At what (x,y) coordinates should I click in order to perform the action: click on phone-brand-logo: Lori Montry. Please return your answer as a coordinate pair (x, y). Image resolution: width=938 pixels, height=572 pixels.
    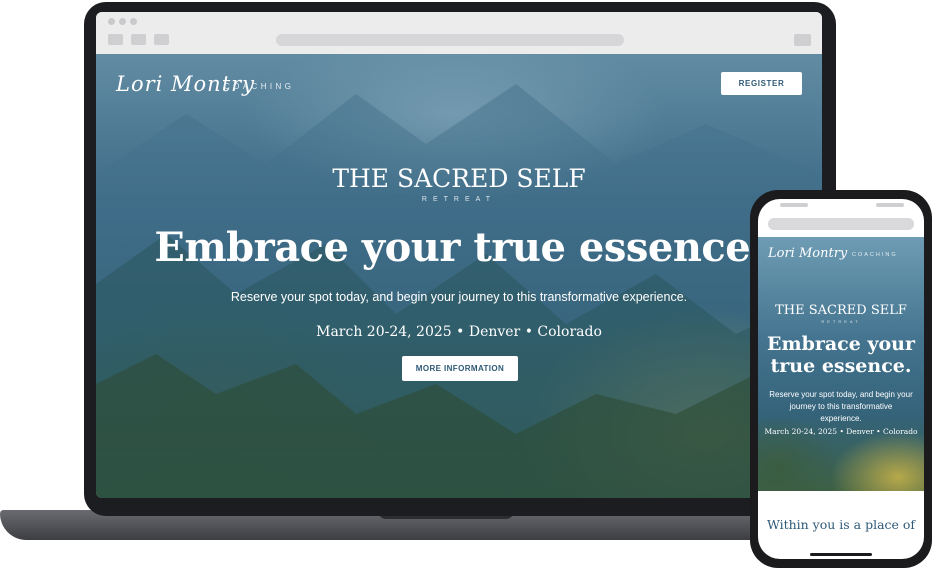
    Looking at the image, I should click on (807, 253).